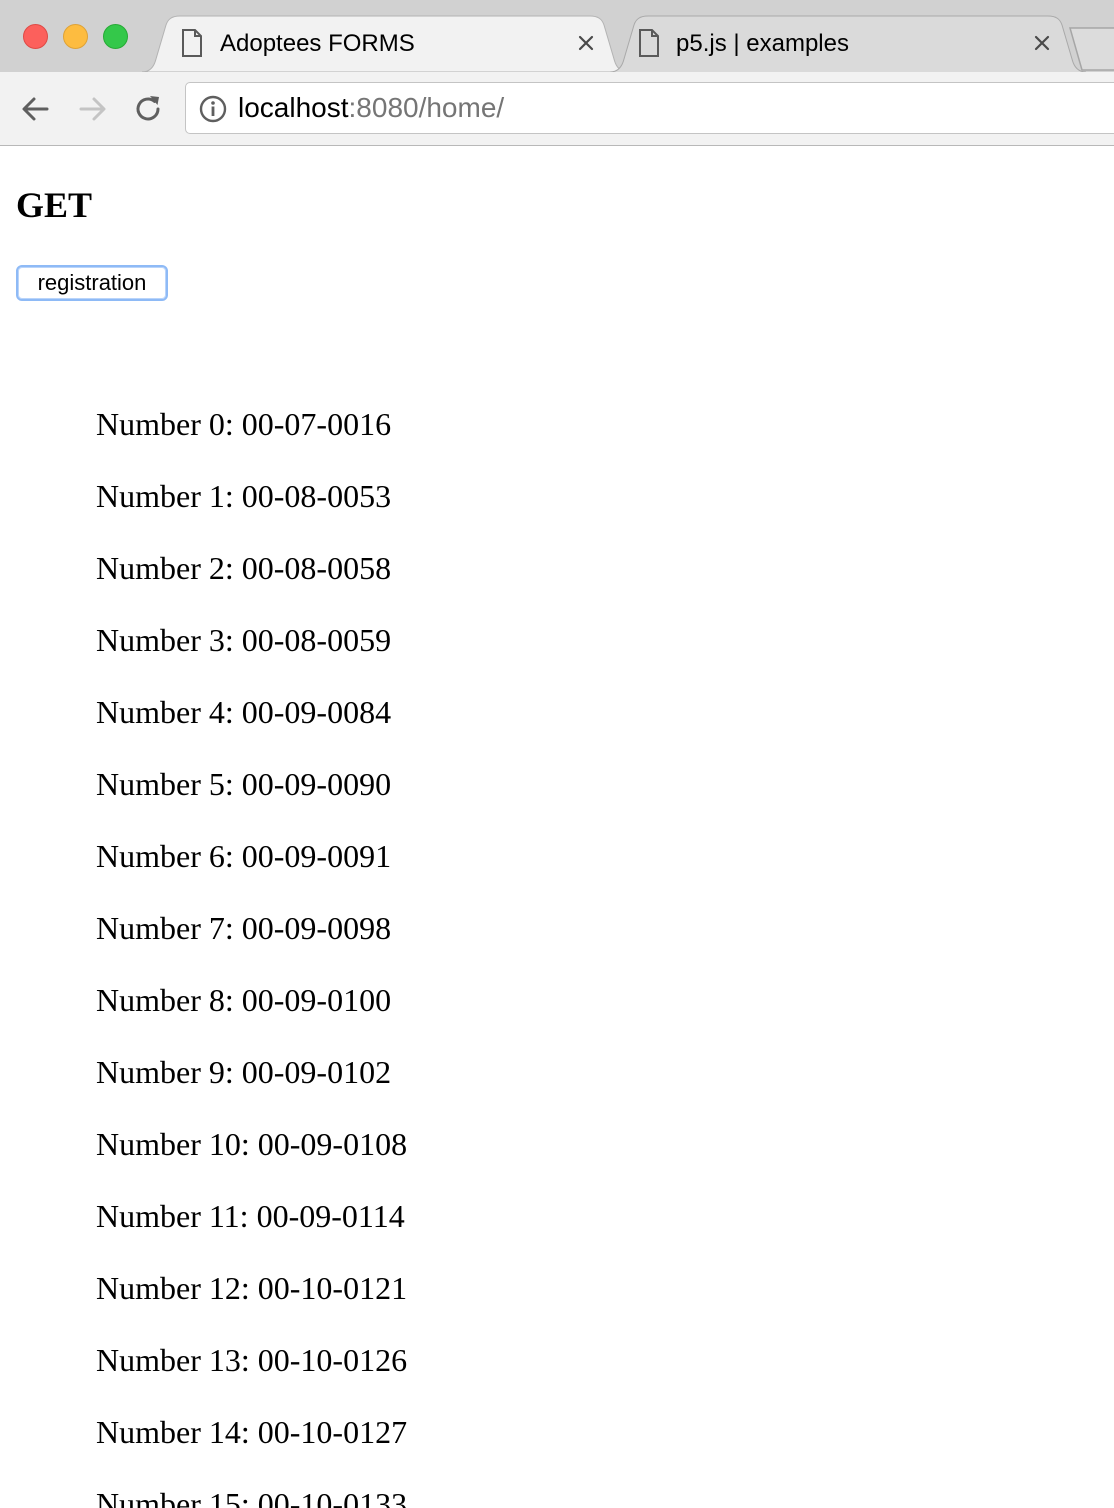 Image resolution: width=1114 pixels, height=1508 pixels. What do you see at coordinates (115, 36) in the screenshot?
I see `window-zoom-button` at bounding box center [115, 36].